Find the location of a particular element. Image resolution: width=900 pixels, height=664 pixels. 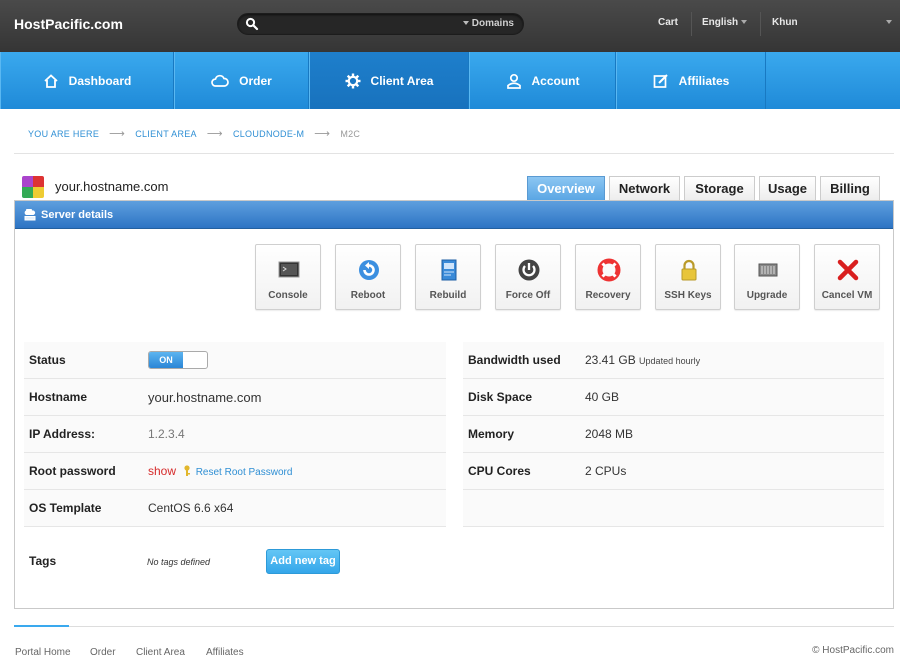

force-off-button: Force Off is located at coordinates (528, 277).